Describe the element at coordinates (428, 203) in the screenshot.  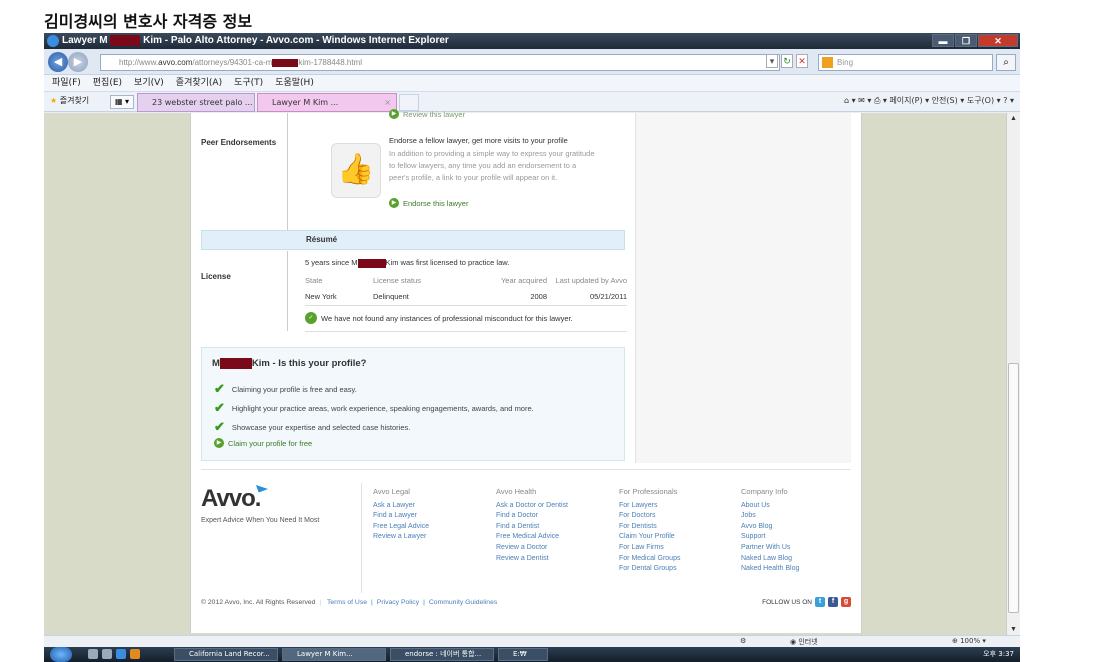
I see `endorse-lawyer-link: ▶ Endorse this lawyer` at that location.